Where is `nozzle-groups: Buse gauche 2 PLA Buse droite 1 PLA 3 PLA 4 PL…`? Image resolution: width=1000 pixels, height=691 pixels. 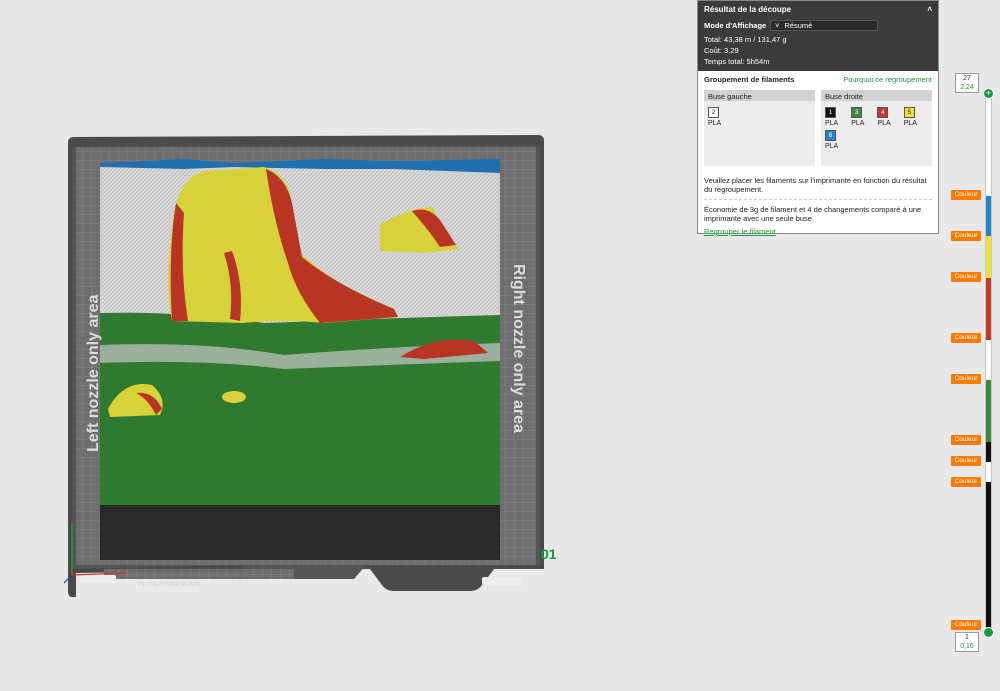
nozzle-groups: Buse gauche 2 PLA Buse droite 1 PLA 3 PLA 4 PL… is located at coordinates (818, 128).